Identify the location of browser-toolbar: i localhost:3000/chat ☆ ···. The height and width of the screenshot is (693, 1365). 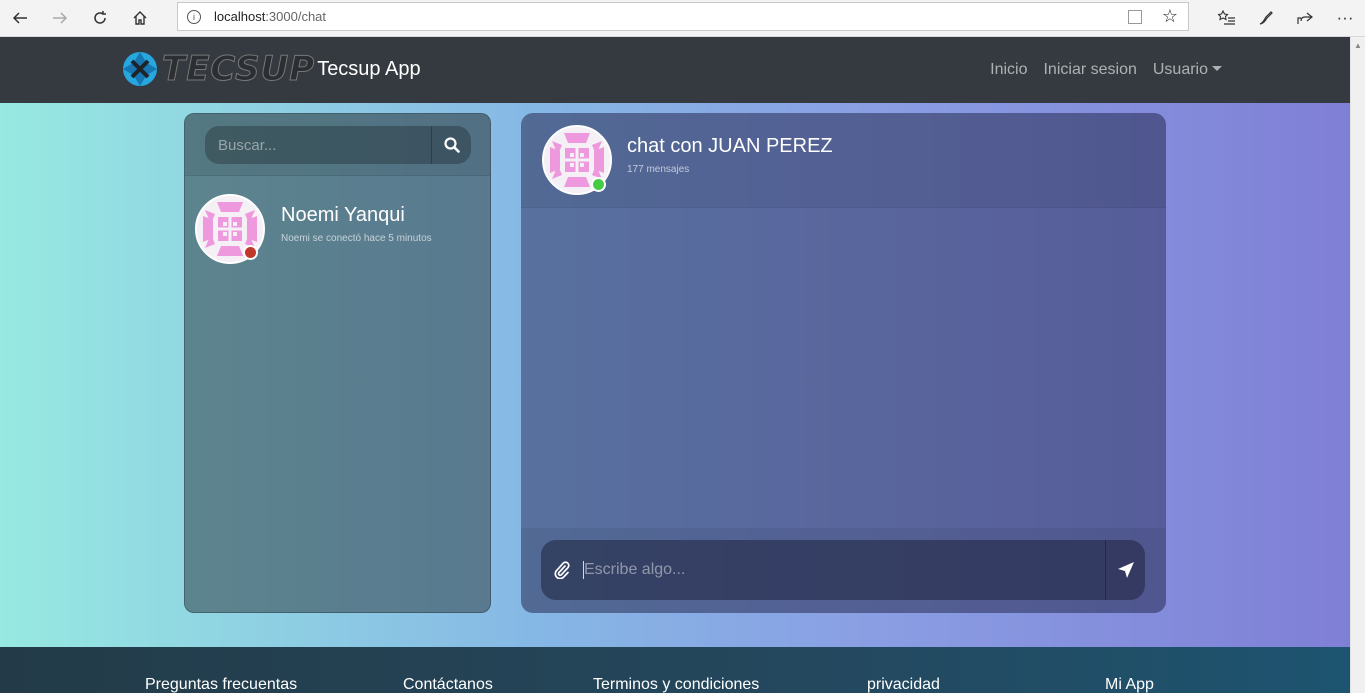
(682, 18).